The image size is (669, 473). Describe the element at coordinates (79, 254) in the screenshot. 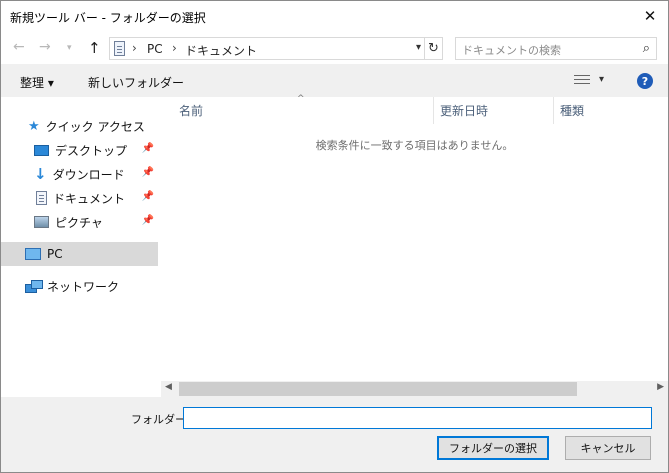

I see `sidebar-item-pc: PC` at that location.